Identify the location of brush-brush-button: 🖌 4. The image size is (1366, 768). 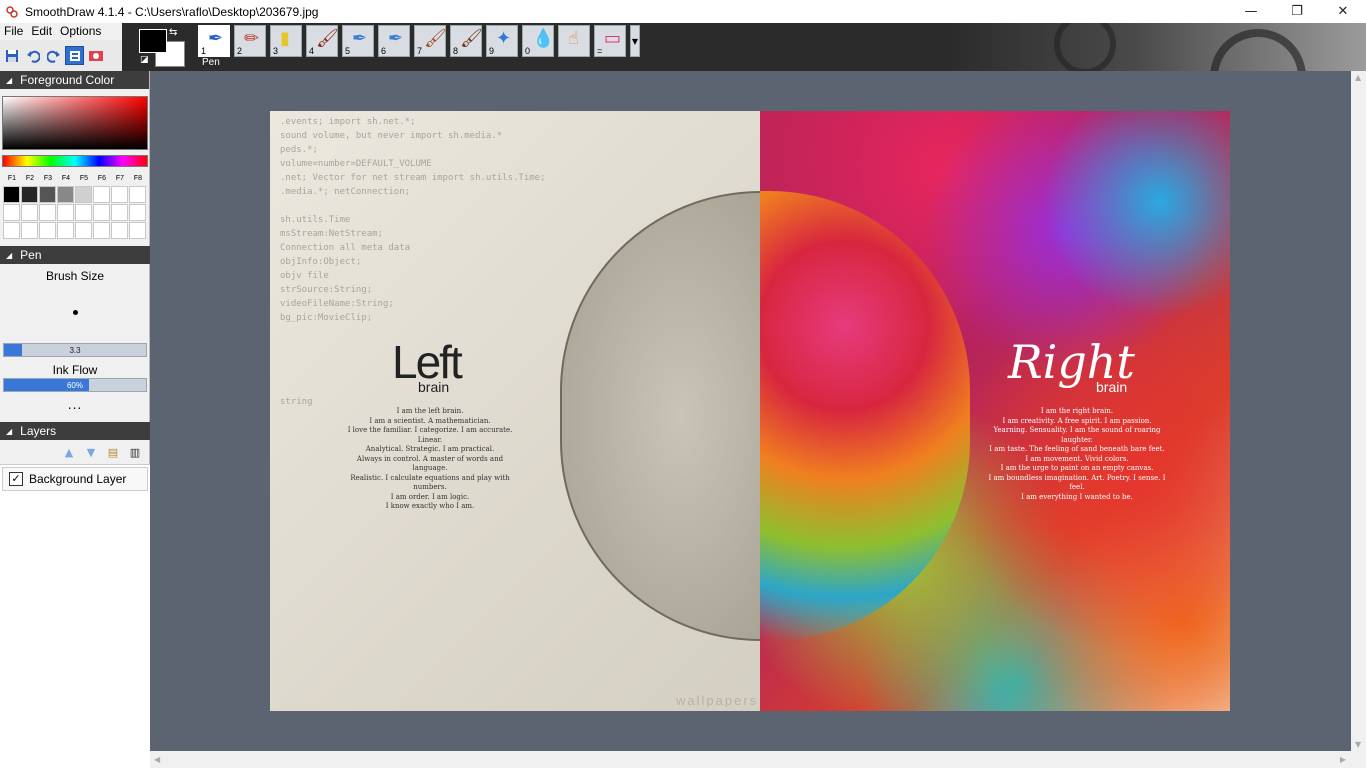
(322, 41).